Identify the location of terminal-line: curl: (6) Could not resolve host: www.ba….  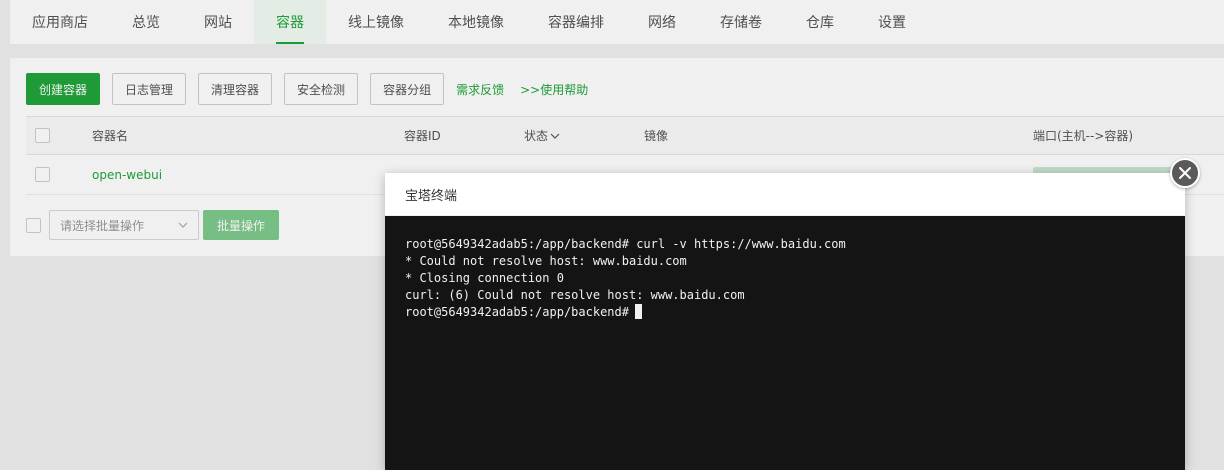
(575, 295).